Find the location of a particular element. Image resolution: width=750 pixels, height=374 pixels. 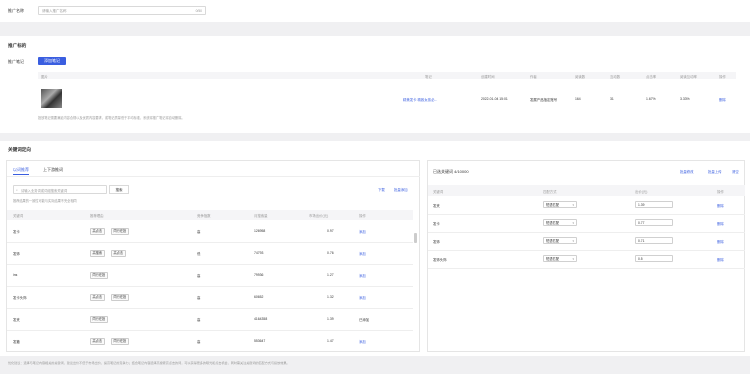

row-bid: 1.27 is located at coordinates (330, 275).